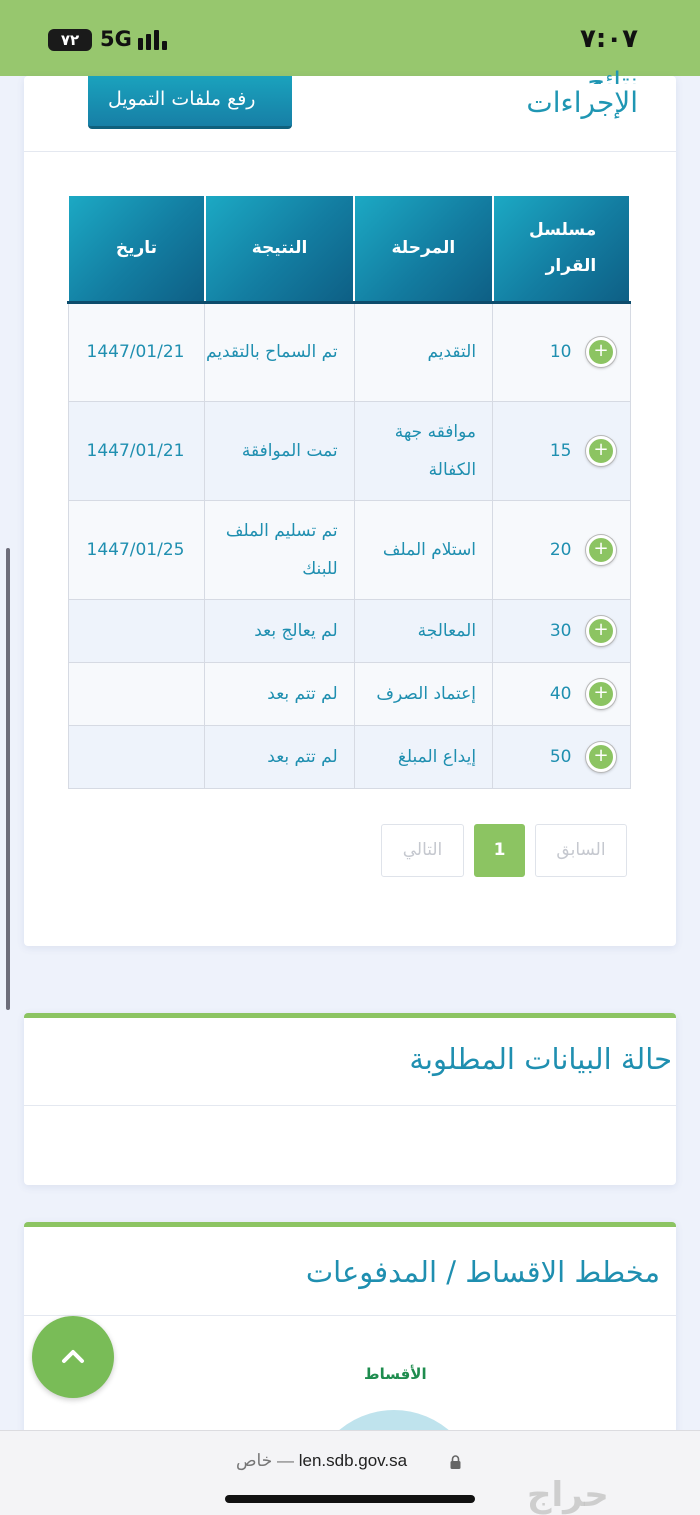 Image resolution: width=700 pixels, height=1515 pixels. Describe the element at coordinates (350, 1499) in the screenshot. I see `home-indicator` at that location.